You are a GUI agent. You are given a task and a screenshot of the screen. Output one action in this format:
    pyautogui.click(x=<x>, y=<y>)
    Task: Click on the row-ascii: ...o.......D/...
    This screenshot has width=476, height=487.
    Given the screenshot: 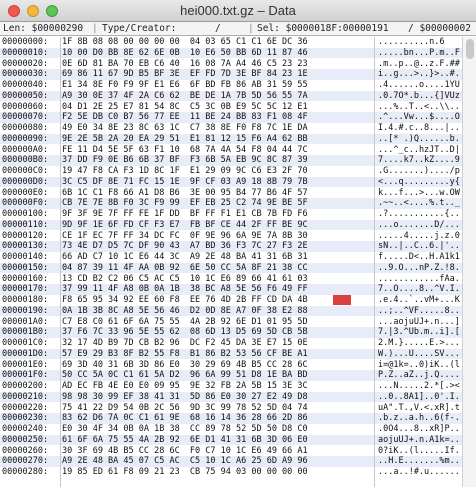 What is the action you would take?
    pyautogui.click(x=419, y=225)
    